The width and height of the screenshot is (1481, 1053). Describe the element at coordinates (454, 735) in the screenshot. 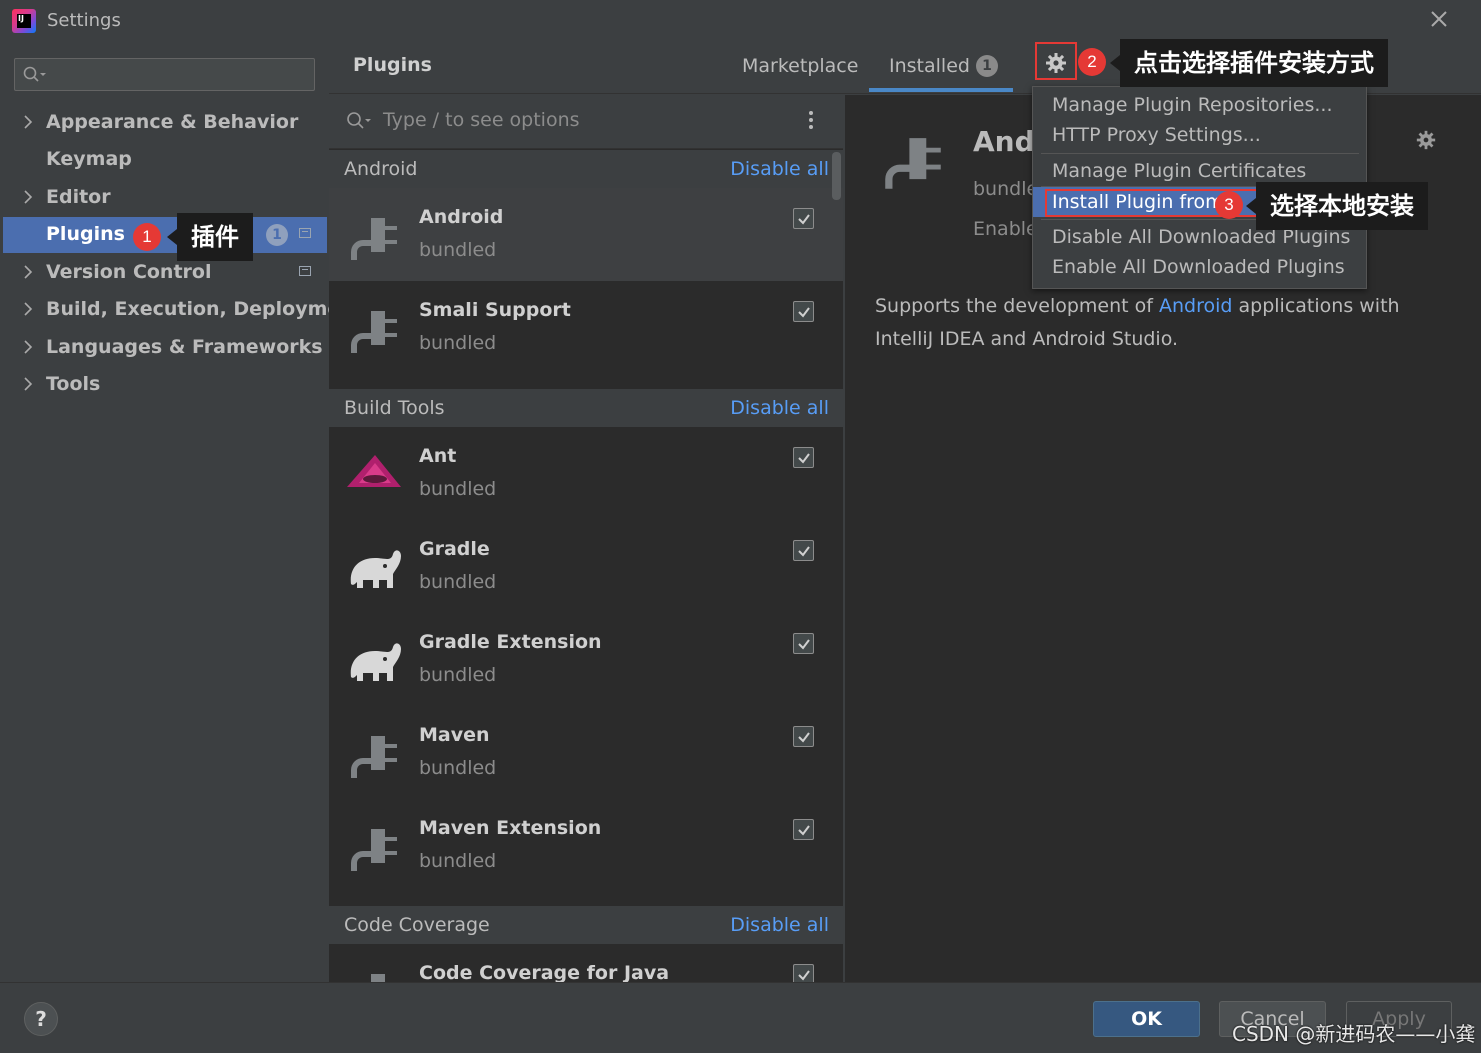

I see `plugin-name: Maven` at that location.